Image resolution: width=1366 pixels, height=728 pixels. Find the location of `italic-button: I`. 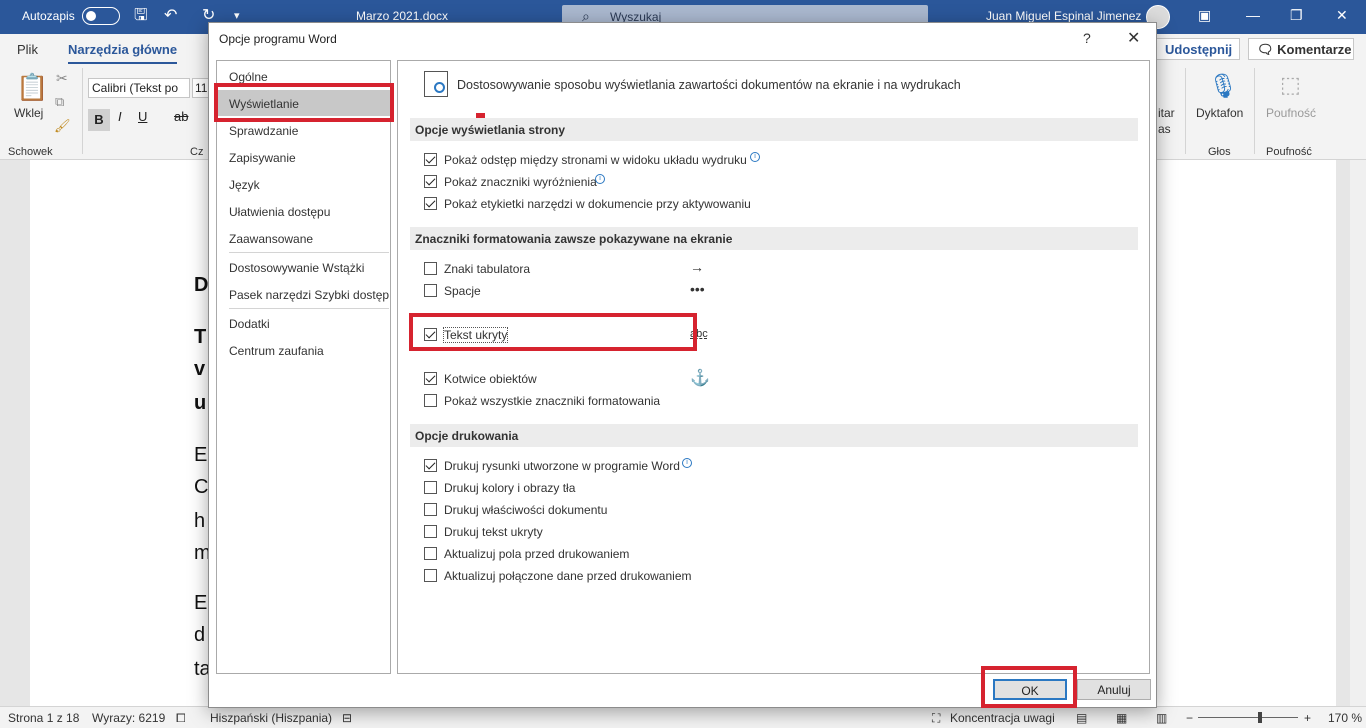

italic-button: I is located at coordinates (120, 116).